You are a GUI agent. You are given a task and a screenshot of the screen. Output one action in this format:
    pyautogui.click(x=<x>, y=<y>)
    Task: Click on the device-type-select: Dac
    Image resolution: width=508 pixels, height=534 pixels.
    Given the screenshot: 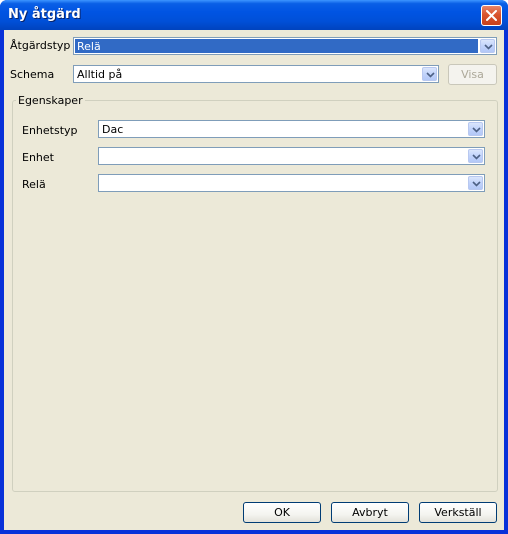 What is the action you would take?
    pyautogui.click(x=291, y=129)
    